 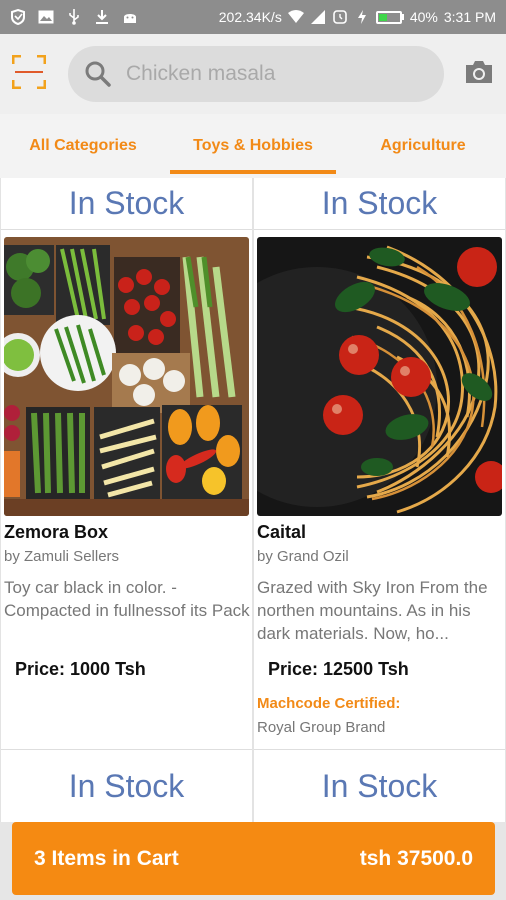 I want to click on battery-percent: 40%, so click(x=423, y=17).